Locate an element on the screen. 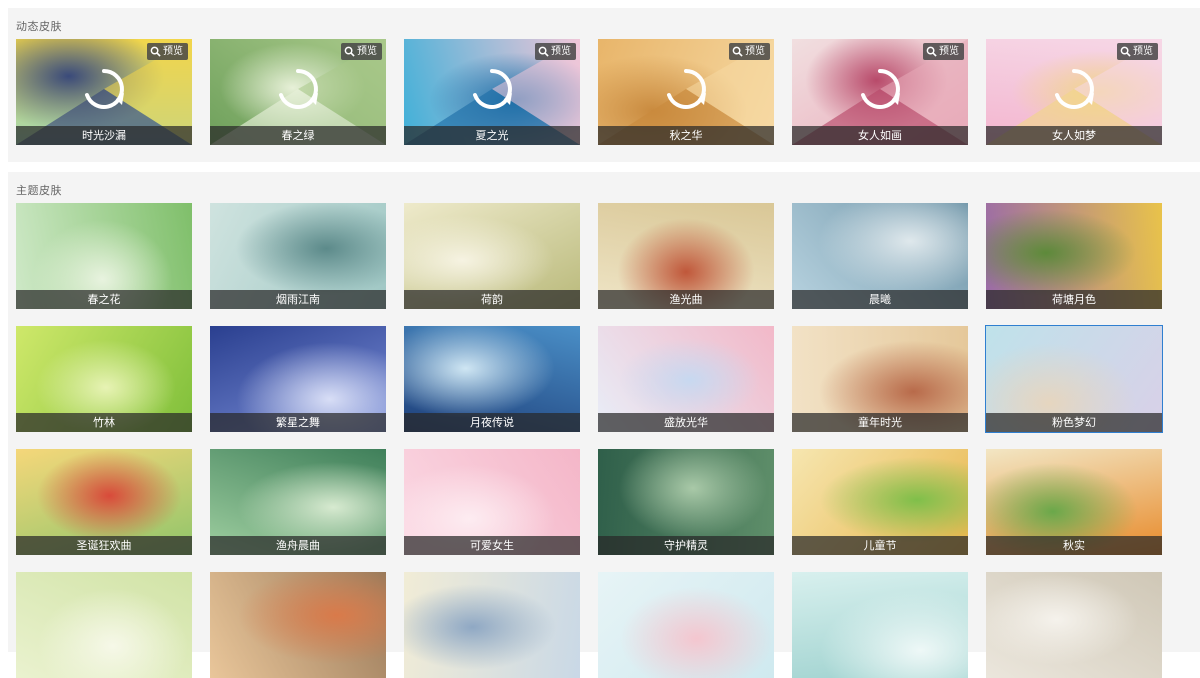 This screenshot has height=678, width=1200. dynamic-skin-tile: 预览秋之华 is located at coordinates (686, 92).